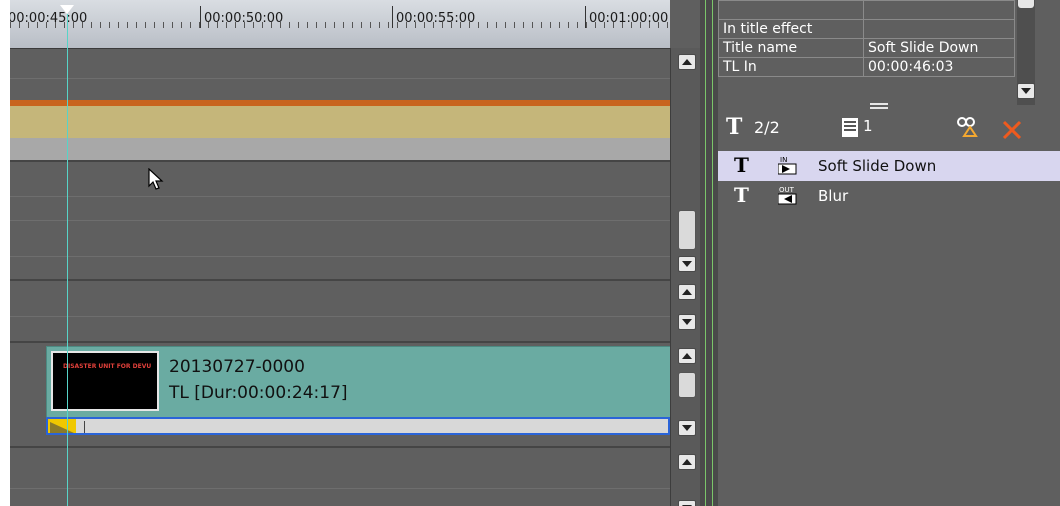 This screenshot has width=1060, height=506. What do you see at coordinates (237, 367) in the screenshot?
I see `clip-name: 20130727-0000` at bounding box center [237, 367].